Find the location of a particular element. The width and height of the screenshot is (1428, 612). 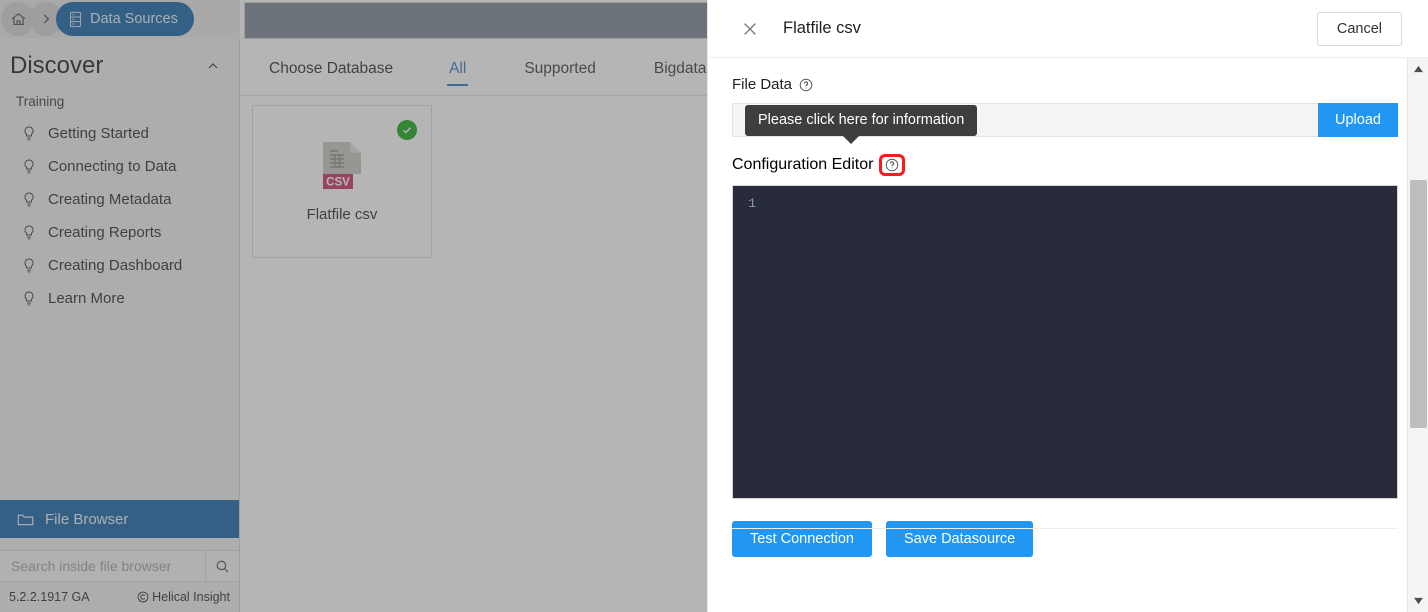

code-line: 1 is located at coordinates (1065, 198).